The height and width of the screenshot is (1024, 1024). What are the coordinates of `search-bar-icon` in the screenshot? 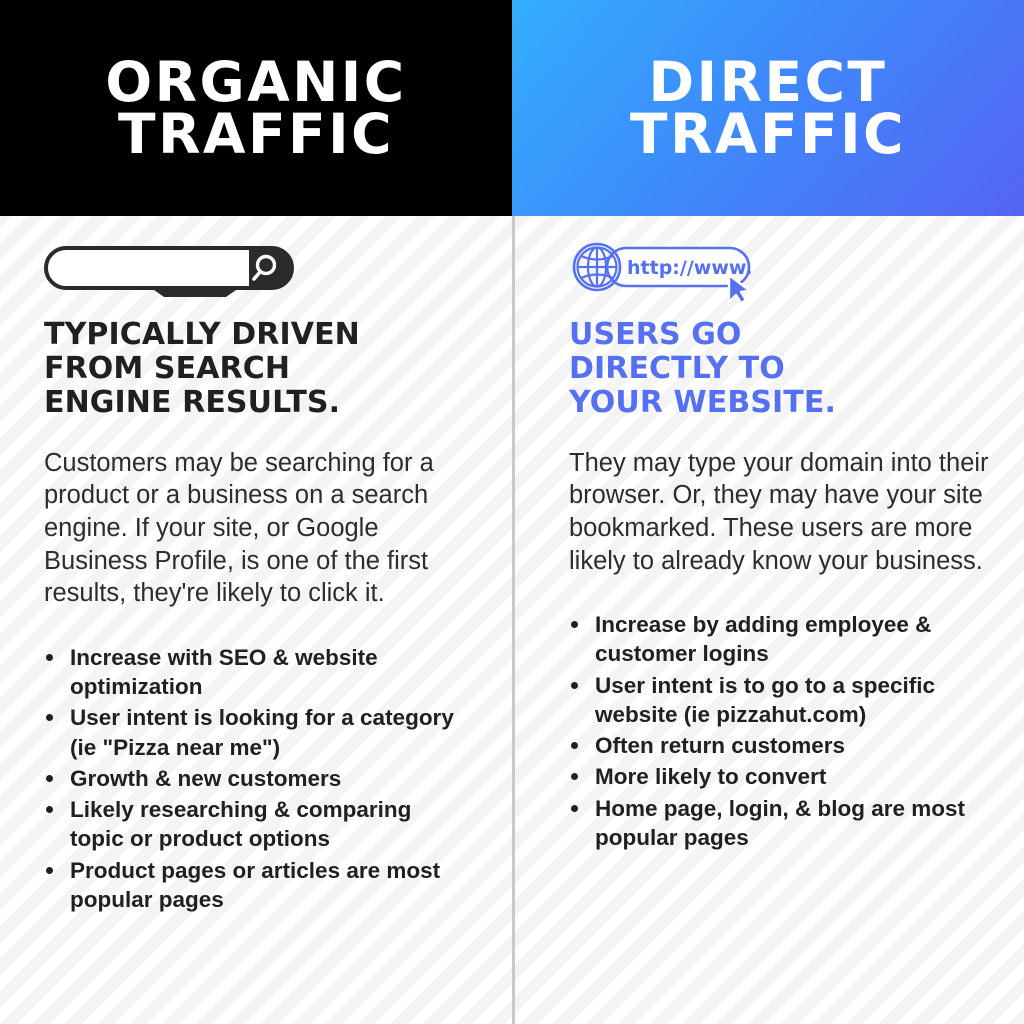 It's located at (169, 271).